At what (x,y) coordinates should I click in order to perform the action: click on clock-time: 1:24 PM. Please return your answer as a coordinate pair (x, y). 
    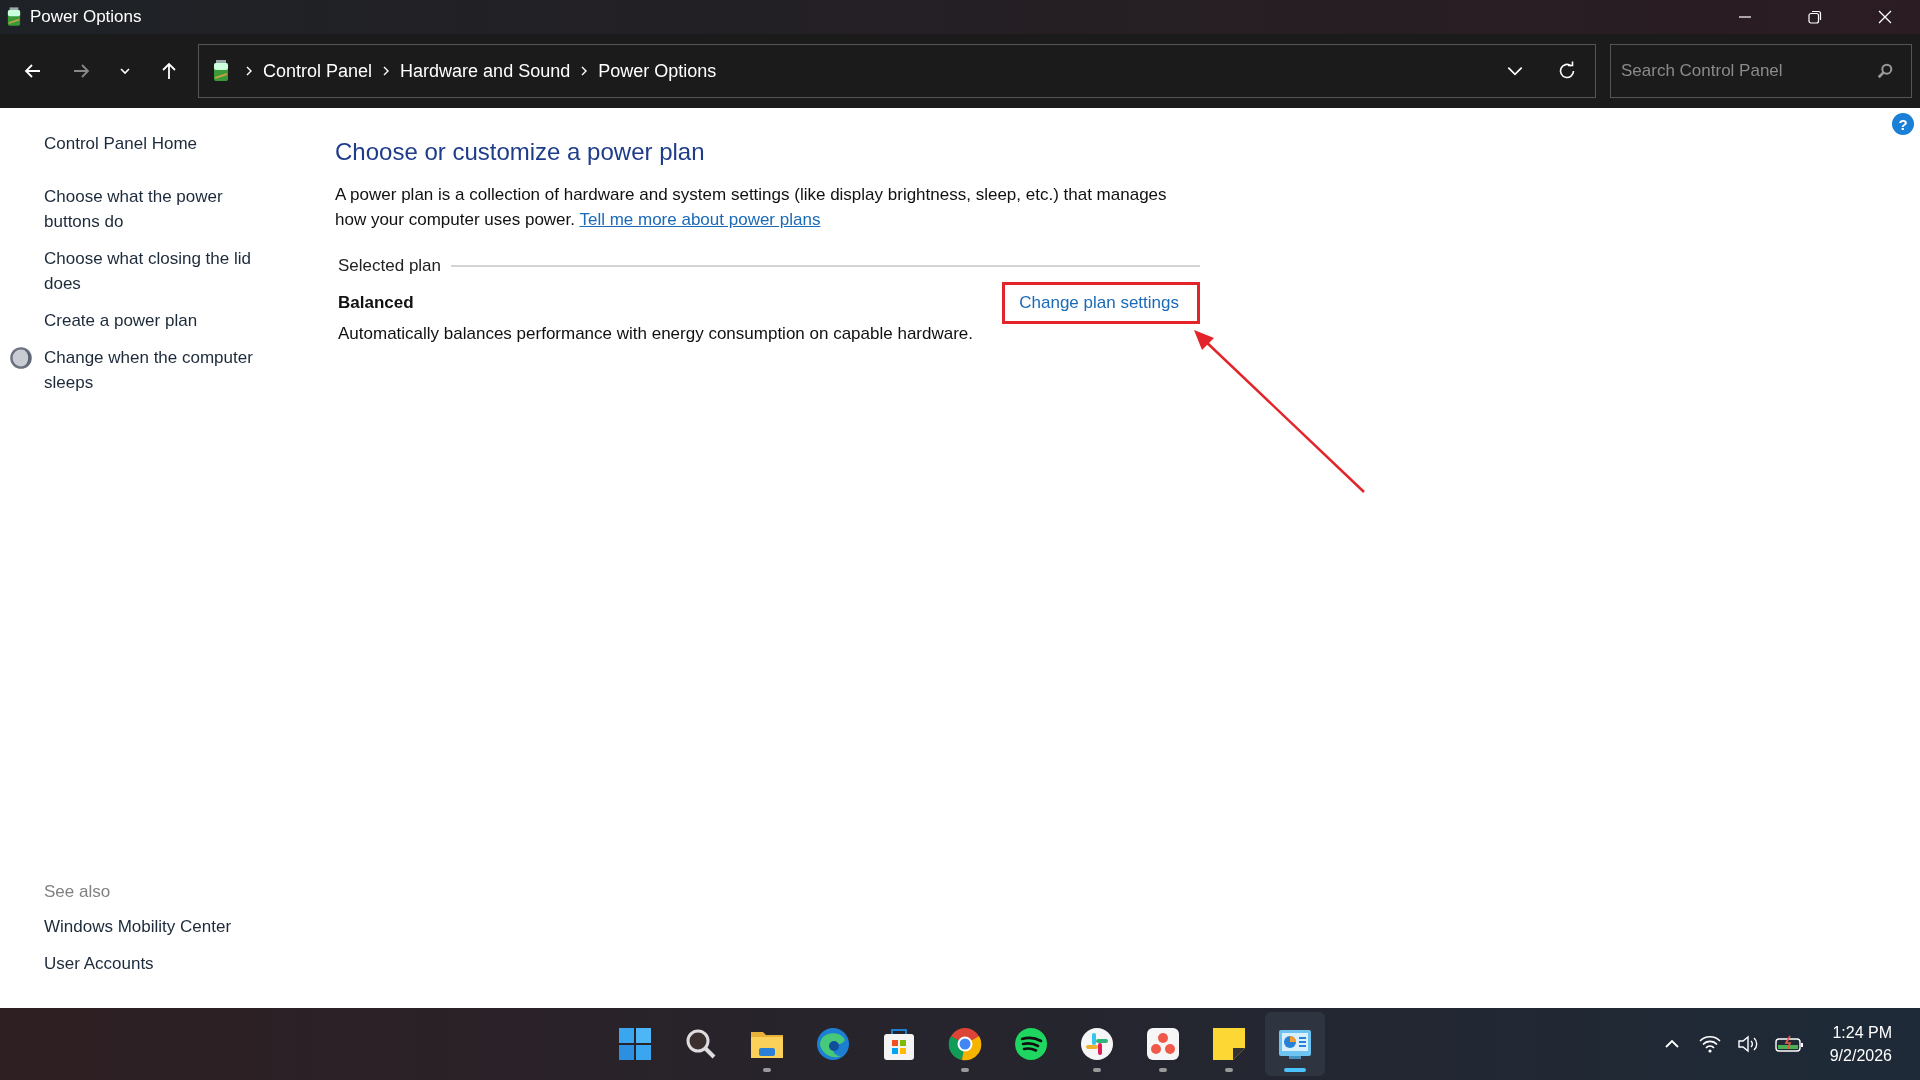
    Looking at the image, I should click on (1862, 1033).